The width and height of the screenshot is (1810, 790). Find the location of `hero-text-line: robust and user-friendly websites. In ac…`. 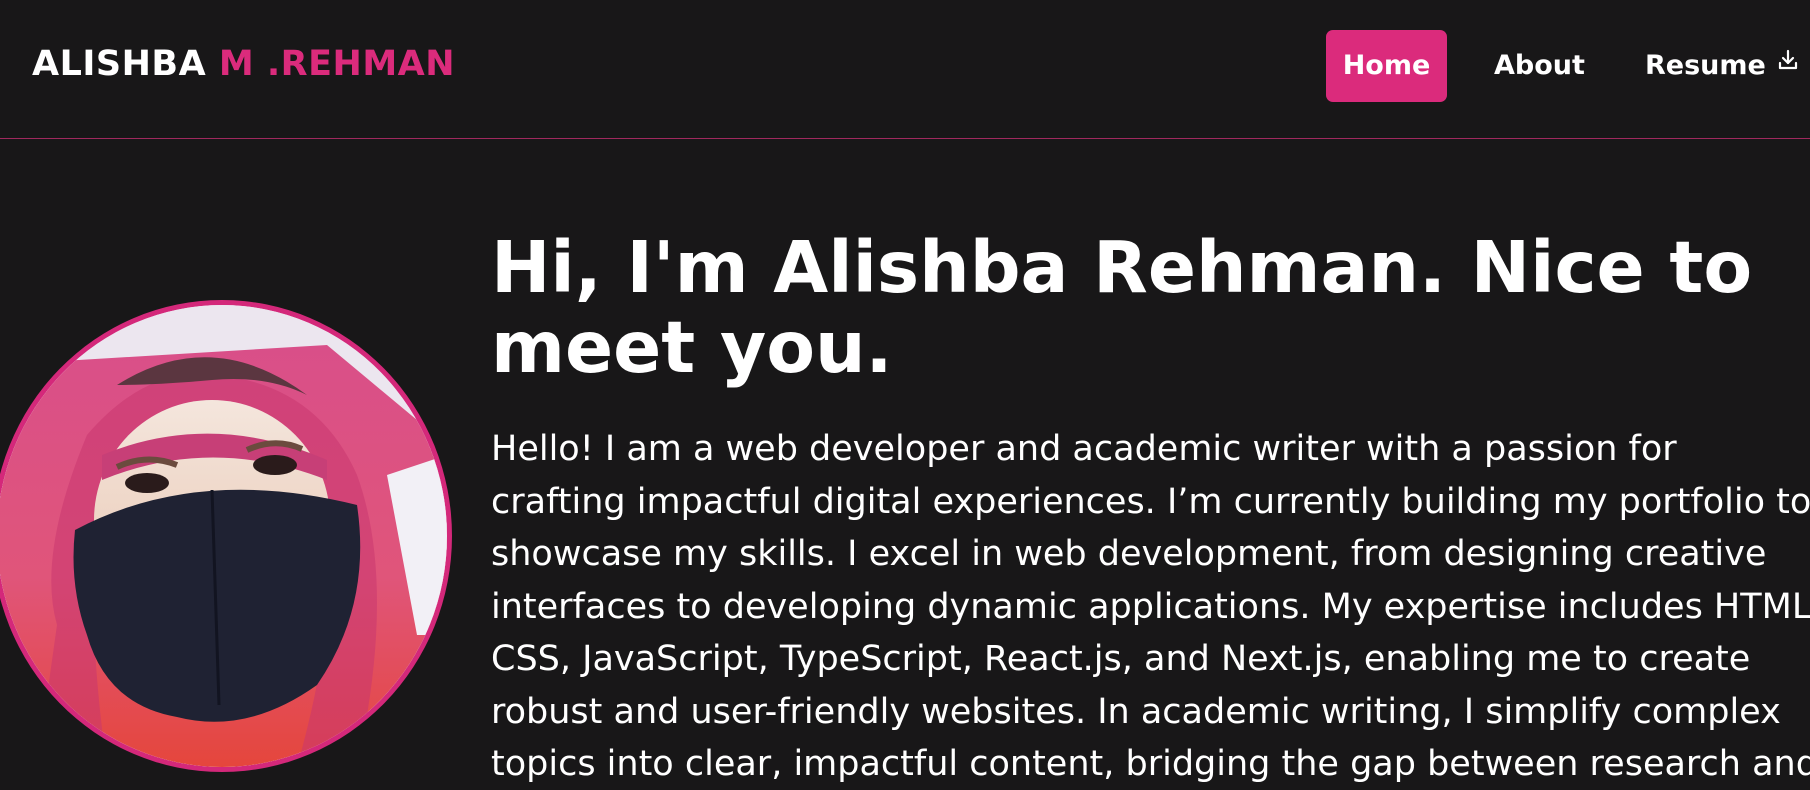

hero-text-line: robust and user-friendly websites. In ac… is located at coordinates (1136, 711).